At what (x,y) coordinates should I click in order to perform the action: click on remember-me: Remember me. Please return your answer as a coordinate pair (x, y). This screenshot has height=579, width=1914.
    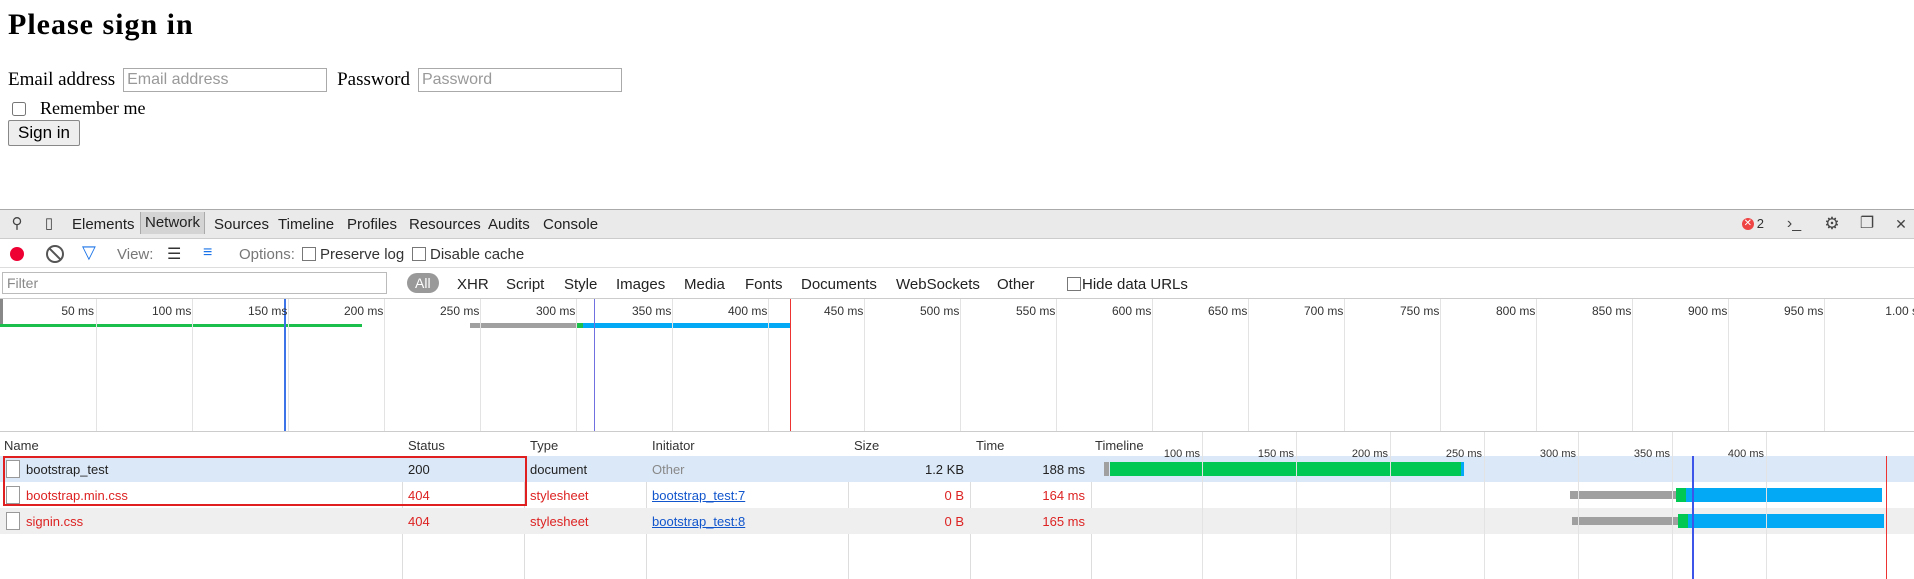
    Looking at the image, I should click on (77, 108).